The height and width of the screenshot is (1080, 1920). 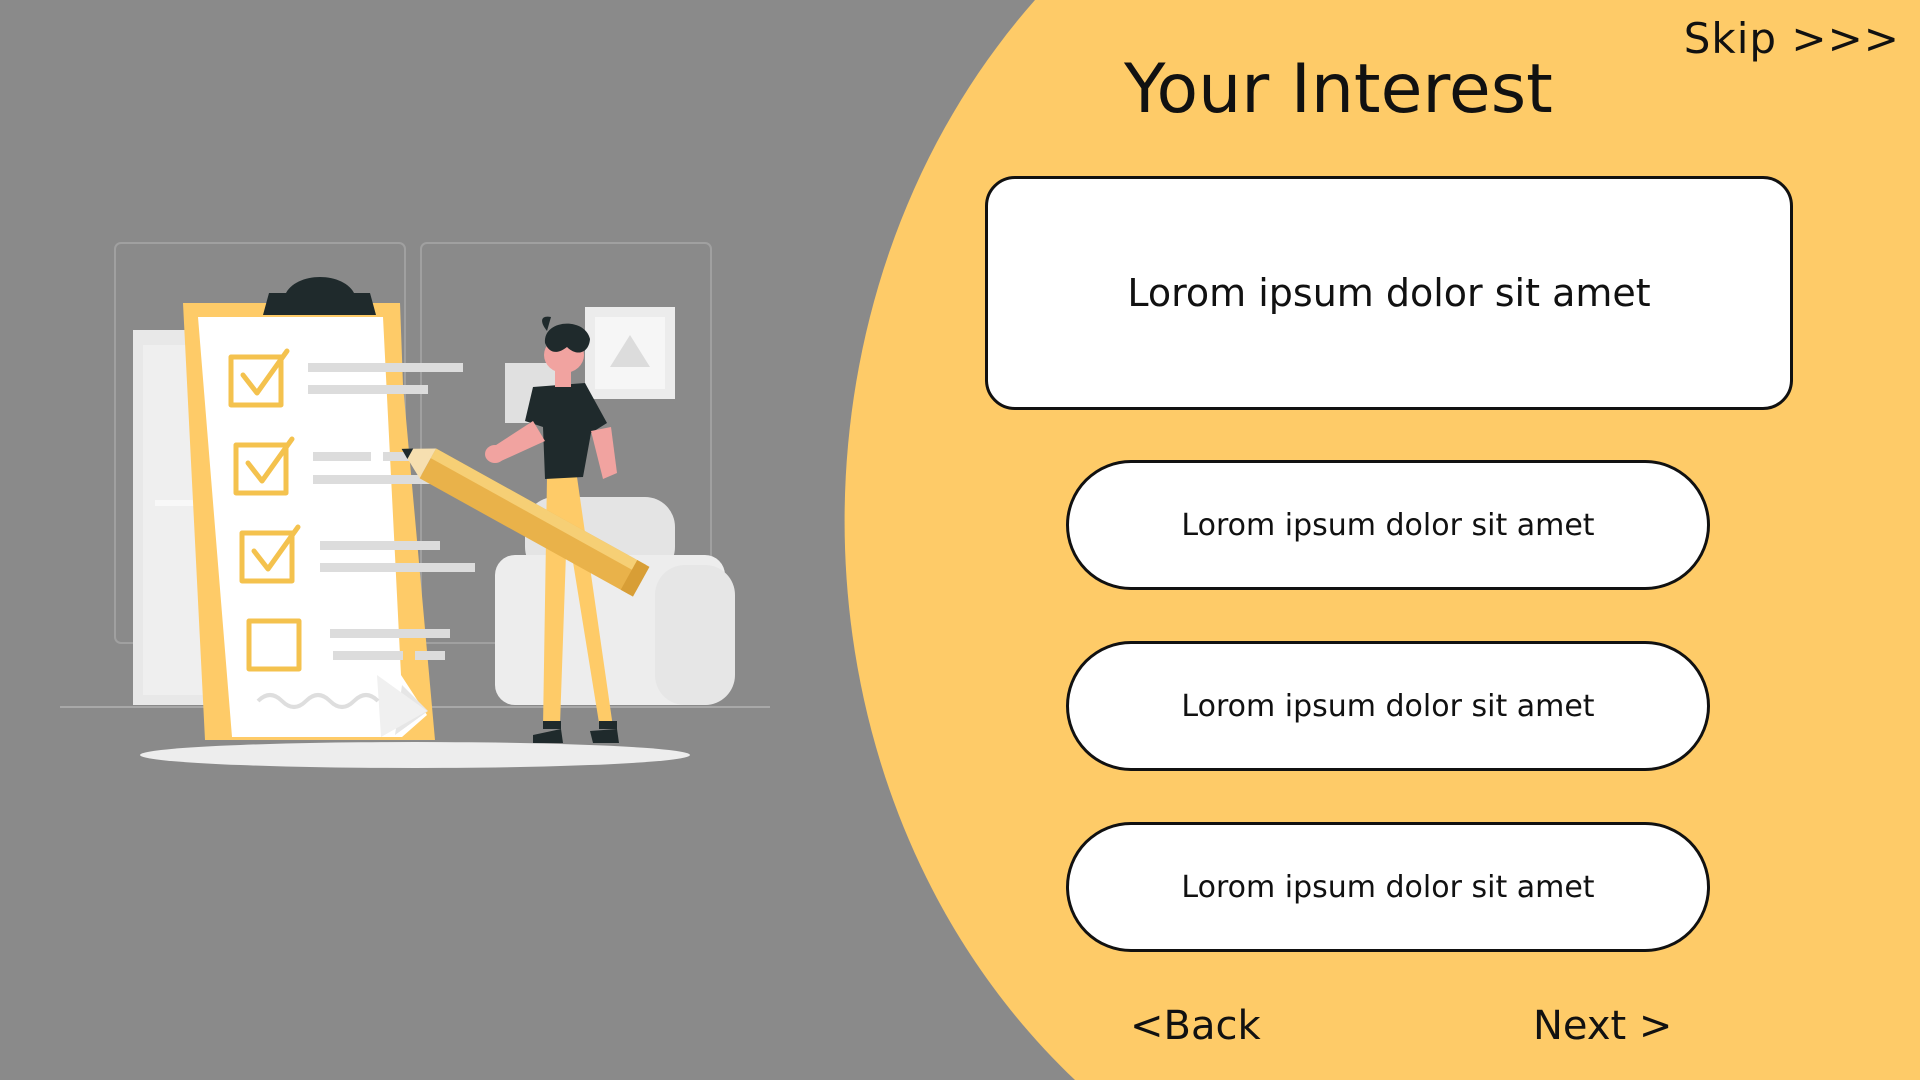 I want to click on interest-option-4: Lorom ipsum dolor sit amet, so click(x=1388, y=887).